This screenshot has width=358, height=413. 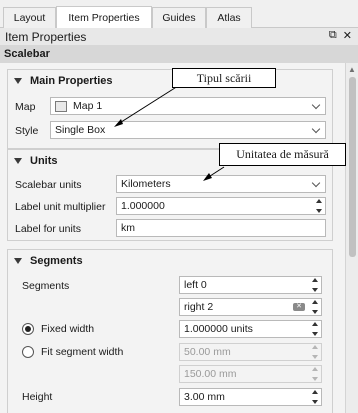 I want to click on label-for-units-value: km, so click(x=128, y=228).